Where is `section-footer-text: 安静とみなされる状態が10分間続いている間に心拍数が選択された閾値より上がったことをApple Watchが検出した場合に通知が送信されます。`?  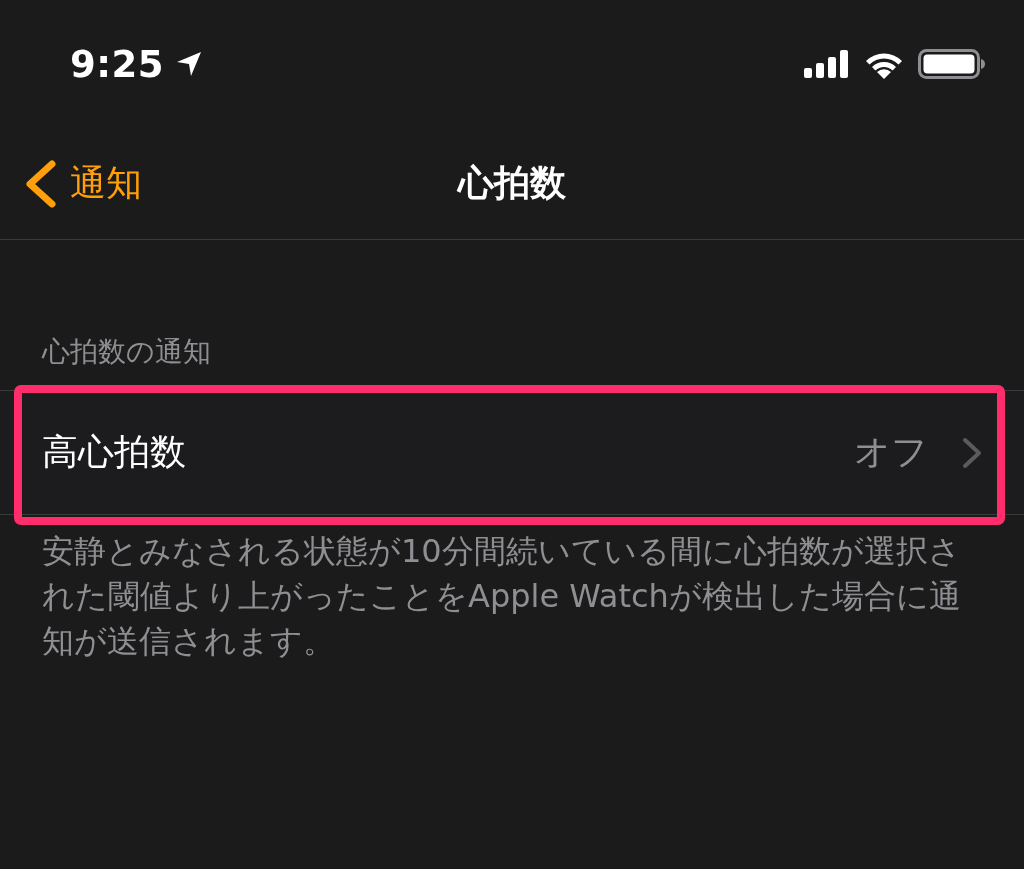 section-footer-text: 安静とみなされる状態が10分間続いている間に心拍数が選択された閾値より上がったことをApple Watchが検出した場合に通知が送信されます。 is located at coordinates (502, 596).